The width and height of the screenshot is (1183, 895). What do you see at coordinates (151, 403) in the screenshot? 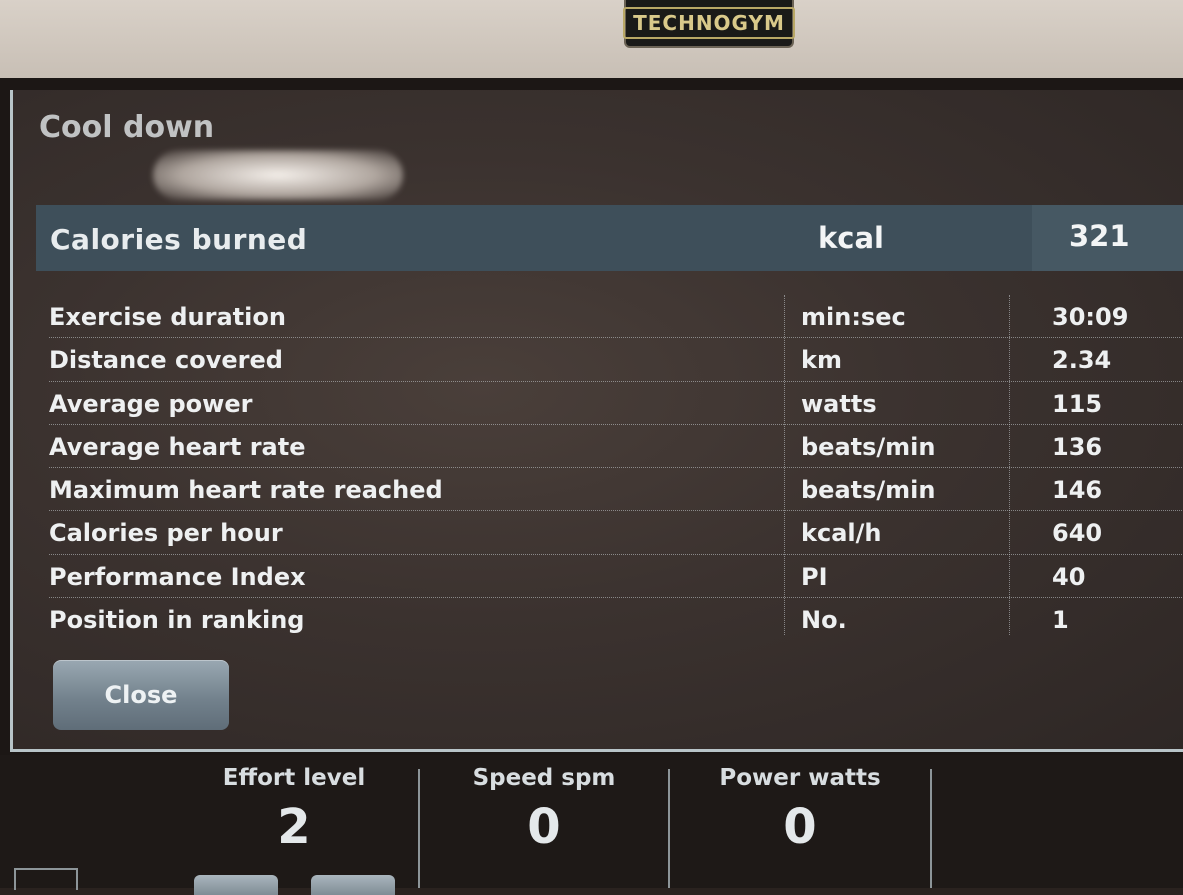
I see `row-label: Average power` at bounding box center [151, 403].